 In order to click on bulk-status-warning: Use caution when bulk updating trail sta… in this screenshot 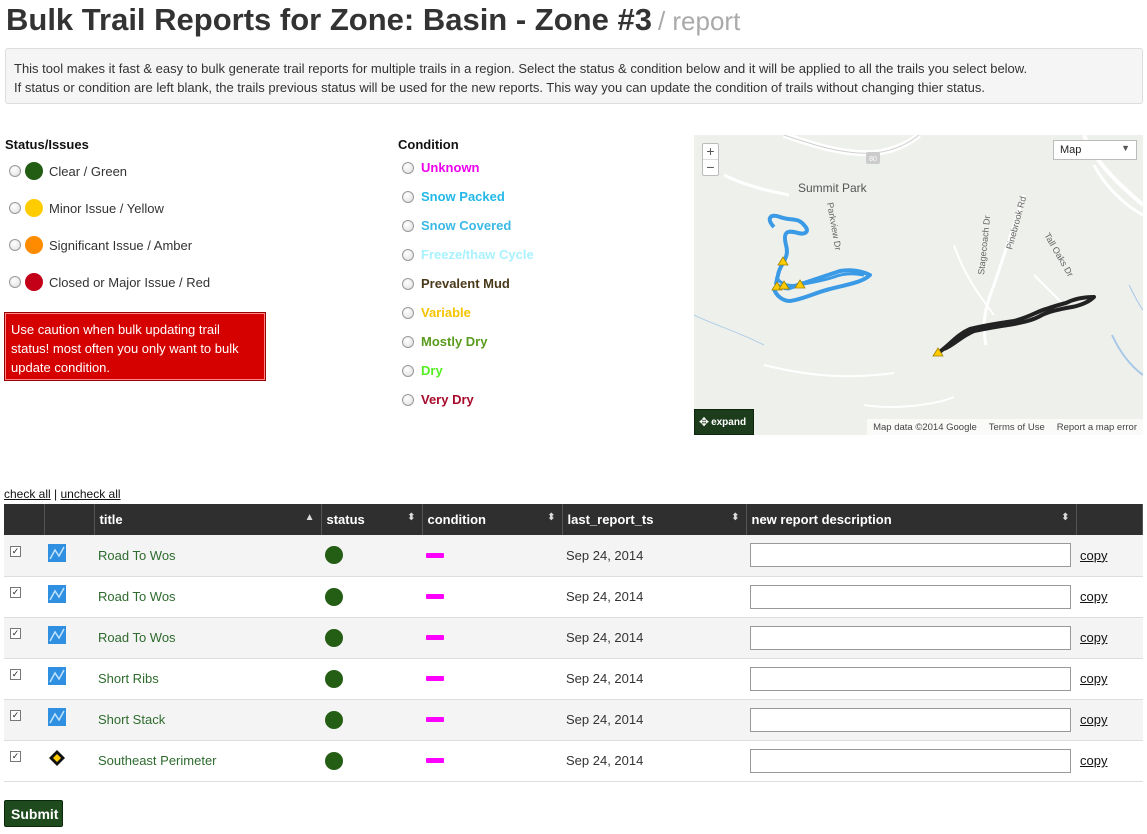, I will do `click(135, 346)`.